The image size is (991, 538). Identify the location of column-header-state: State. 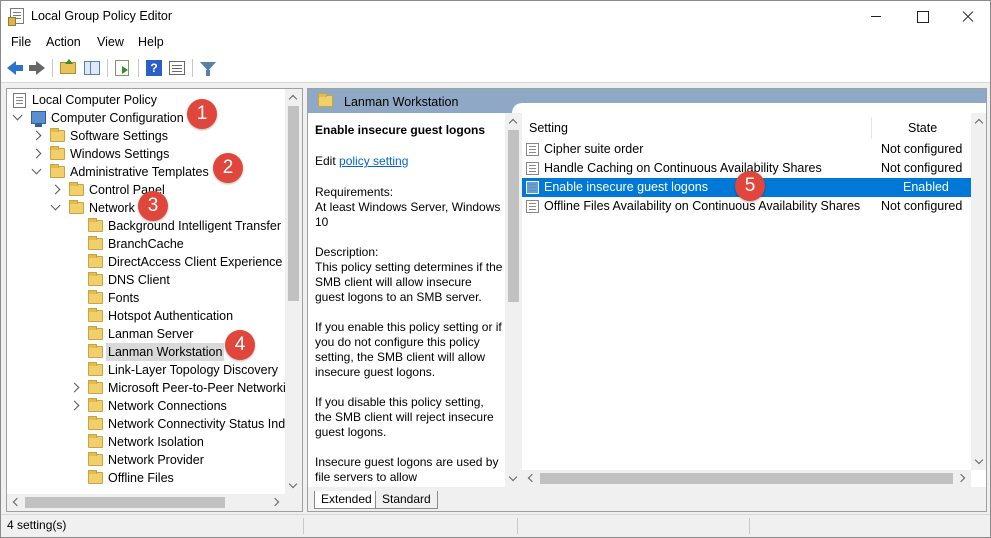
(922, 128).